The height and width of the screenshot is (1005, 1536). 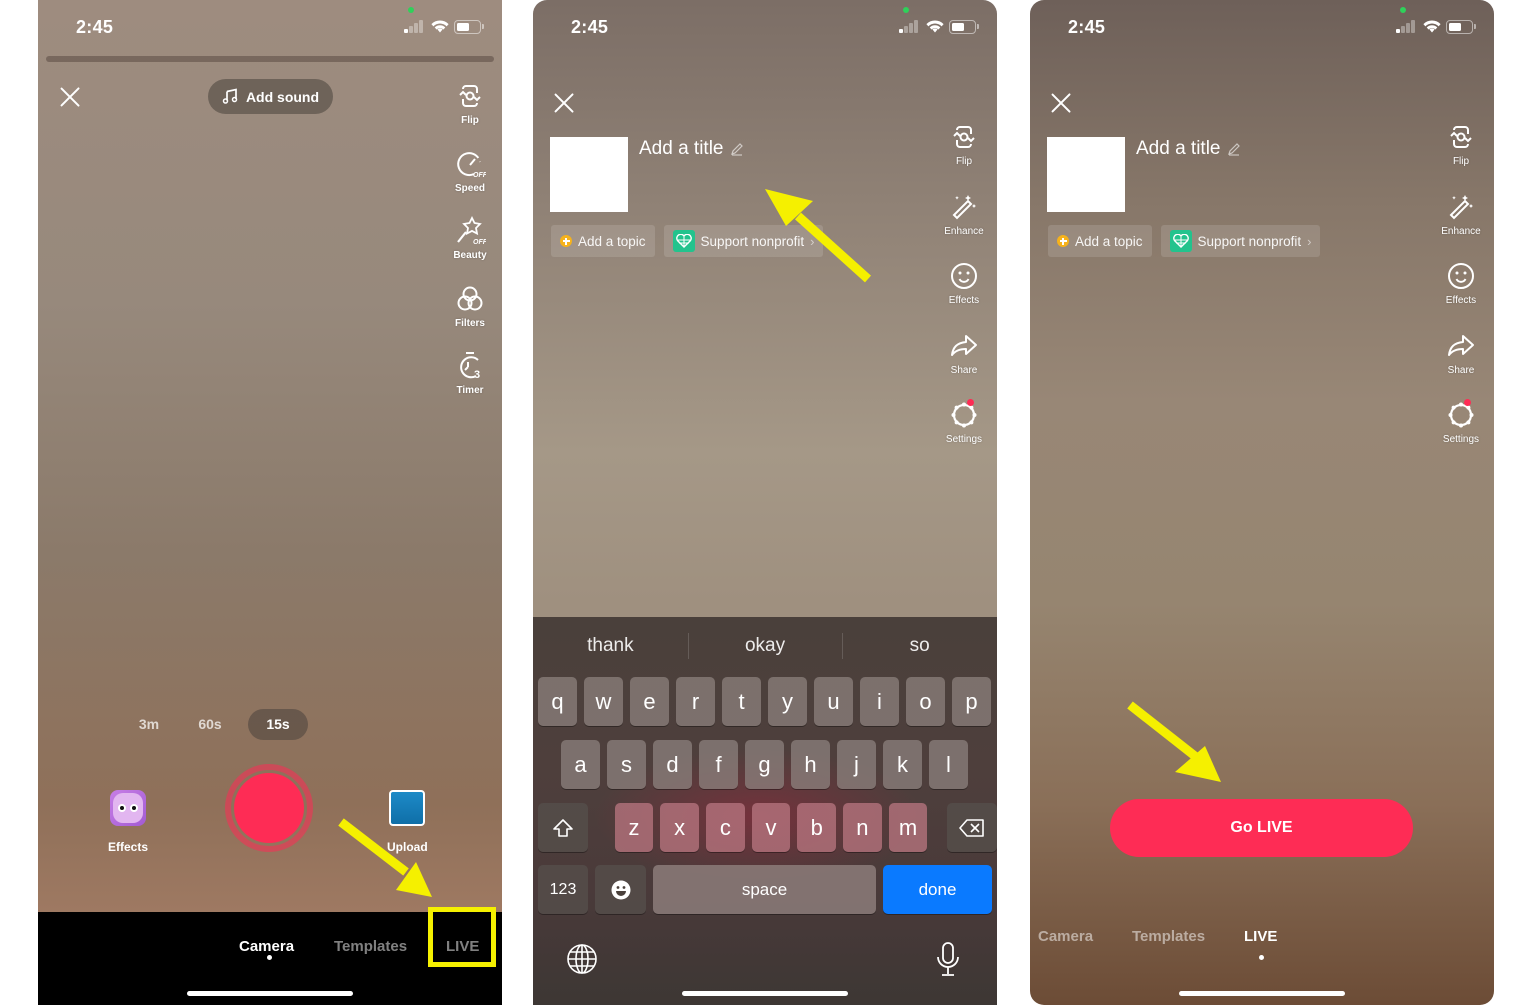 What do you see at coordinates (856, 764) in the screenshot?
I see `key-j: j` at bounding box center [856, 764].